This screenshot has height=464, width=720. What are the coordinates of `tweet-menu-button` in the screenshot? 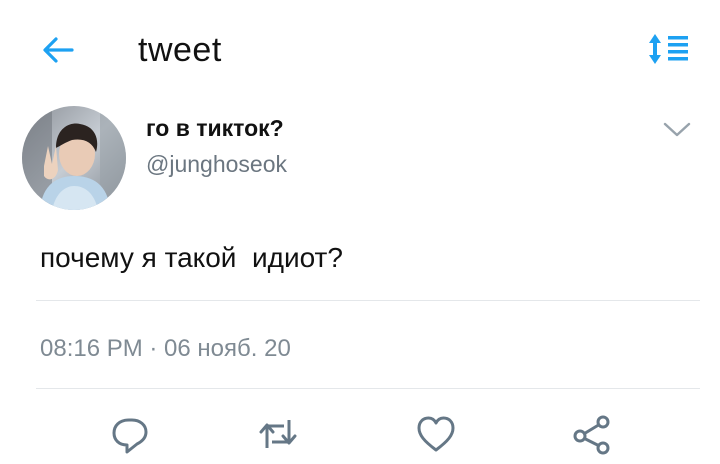 It's located at (677, 130).